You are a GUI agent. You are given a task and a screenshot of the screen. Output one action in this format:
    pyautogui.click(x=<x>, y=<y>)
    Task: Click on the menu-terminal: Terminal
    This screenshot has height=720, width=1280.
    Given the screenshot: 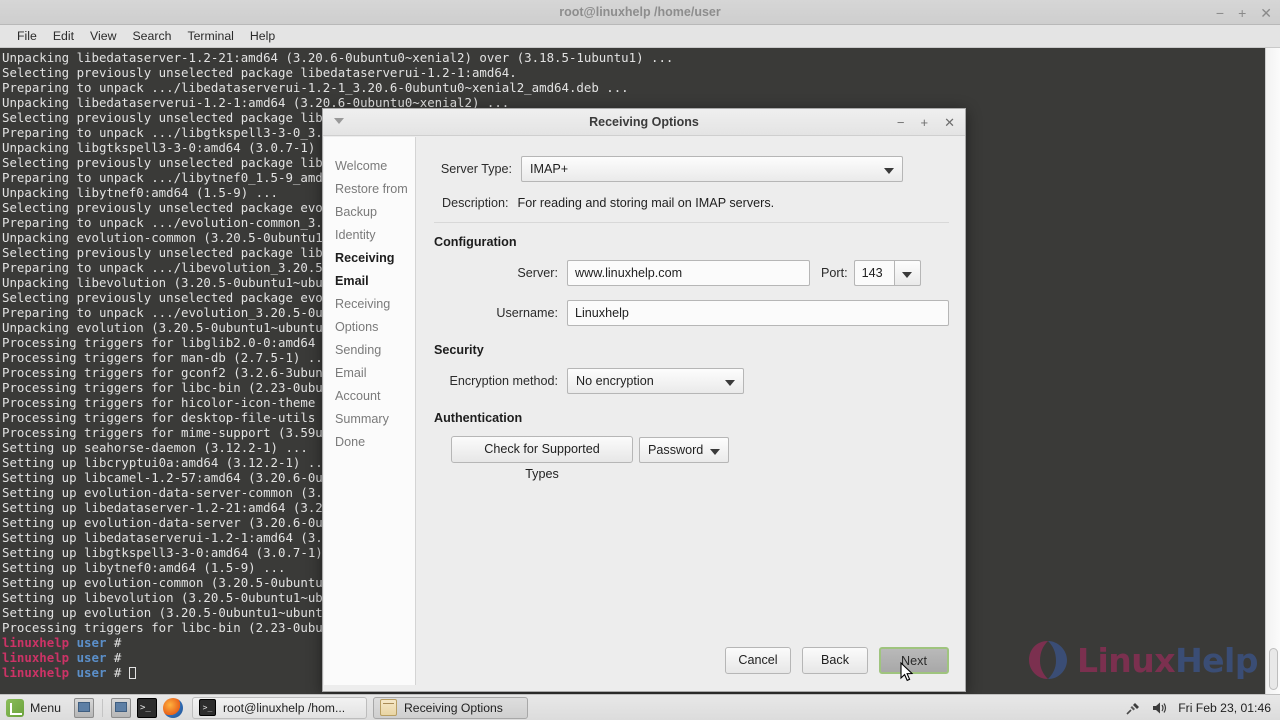 What is the action you would take?
    pyautogui.click(x=210, y=36)
    